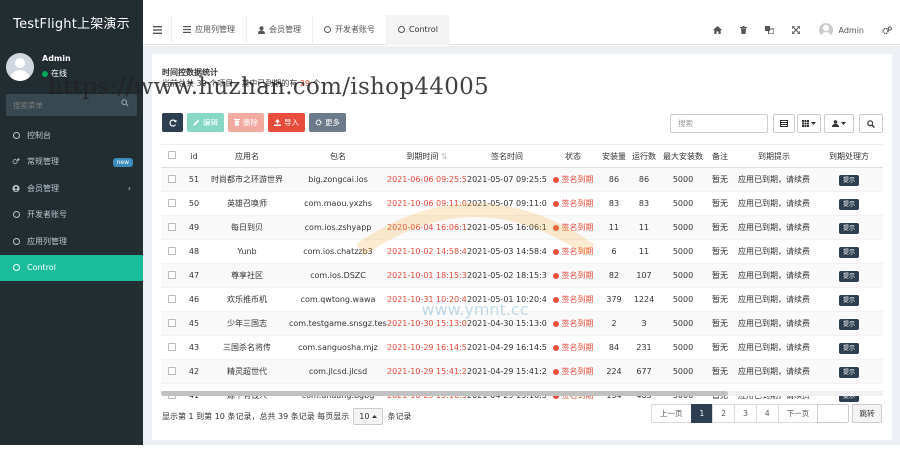 The image size is (900, 465). I want to click on sidebar-item-apps: 应用列管理, so click(71, 241).